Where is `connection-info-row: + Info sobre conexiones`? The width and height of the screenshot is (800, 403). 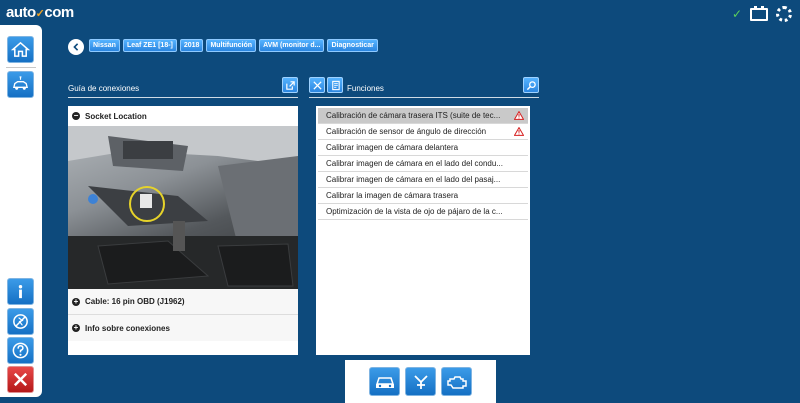 connection-info-row: + Info sobre conexiones is located at coordinates (183, 328).